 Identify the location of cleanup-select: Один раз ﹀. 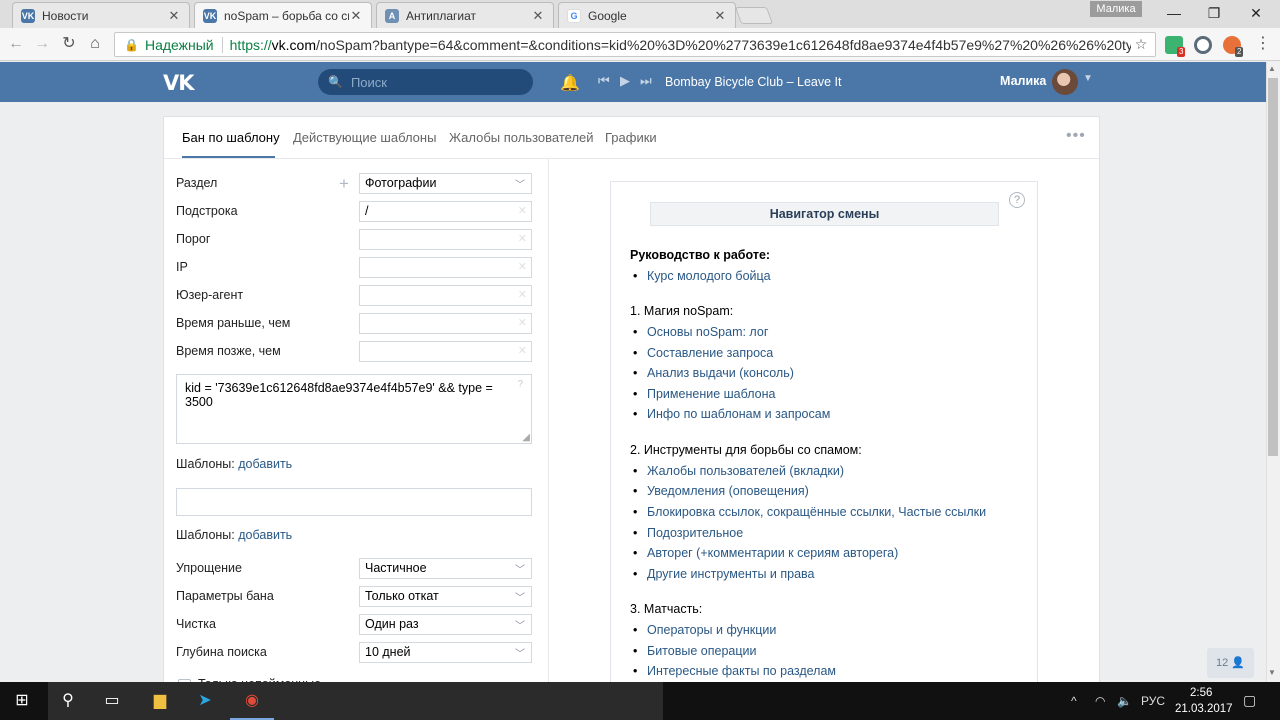
(445, 624).